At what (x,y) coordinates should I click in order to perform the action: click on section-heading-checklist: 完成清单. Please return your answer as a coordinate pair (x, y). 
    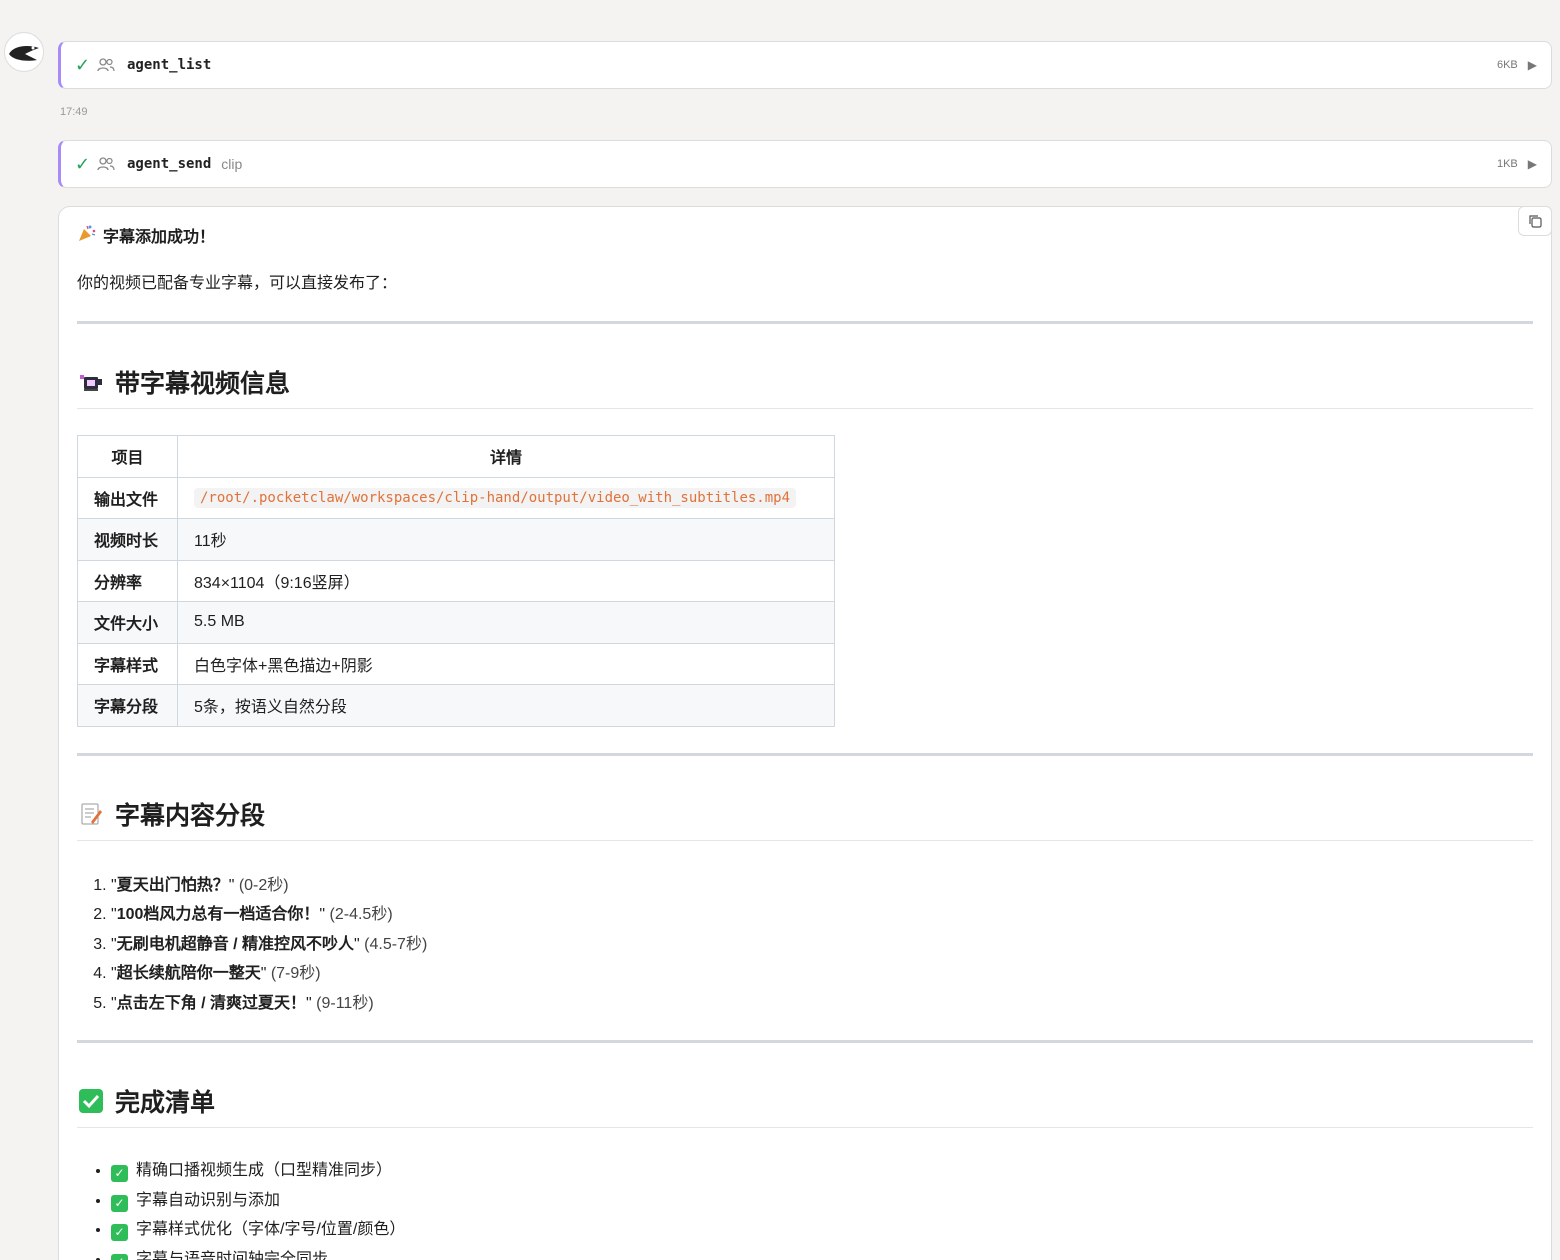
    Looking at the image, I should click on (805, 1105).